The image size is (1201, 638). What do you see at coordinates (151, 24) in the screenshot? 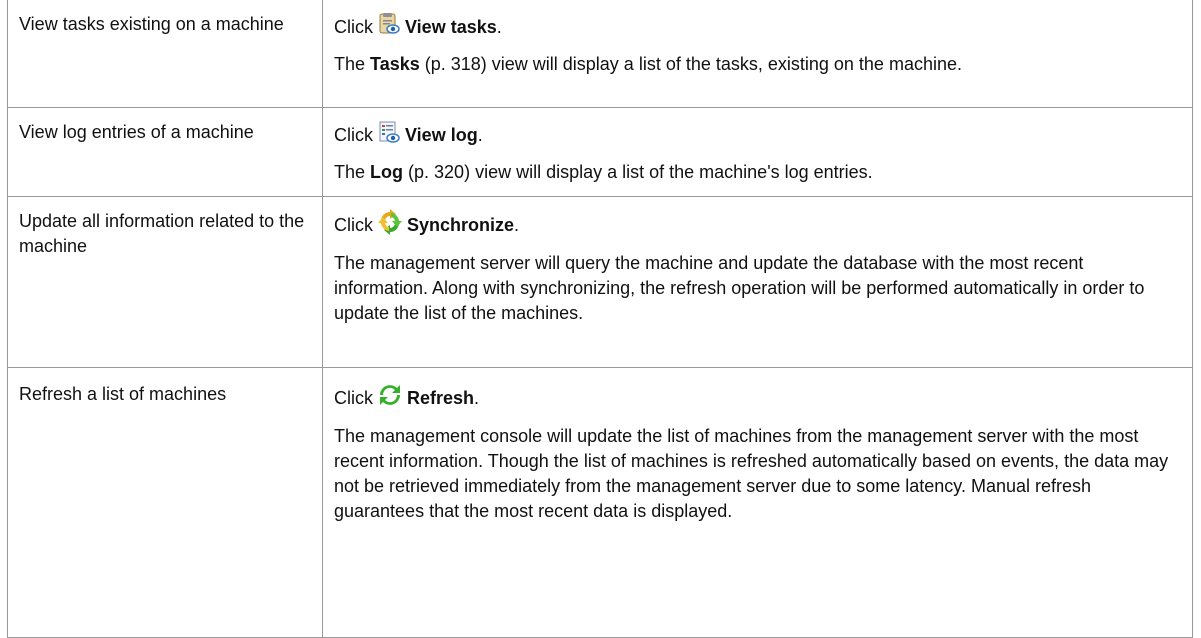
I see `action-label: View tasks existing on a machine` at bounding box center [151, 24].